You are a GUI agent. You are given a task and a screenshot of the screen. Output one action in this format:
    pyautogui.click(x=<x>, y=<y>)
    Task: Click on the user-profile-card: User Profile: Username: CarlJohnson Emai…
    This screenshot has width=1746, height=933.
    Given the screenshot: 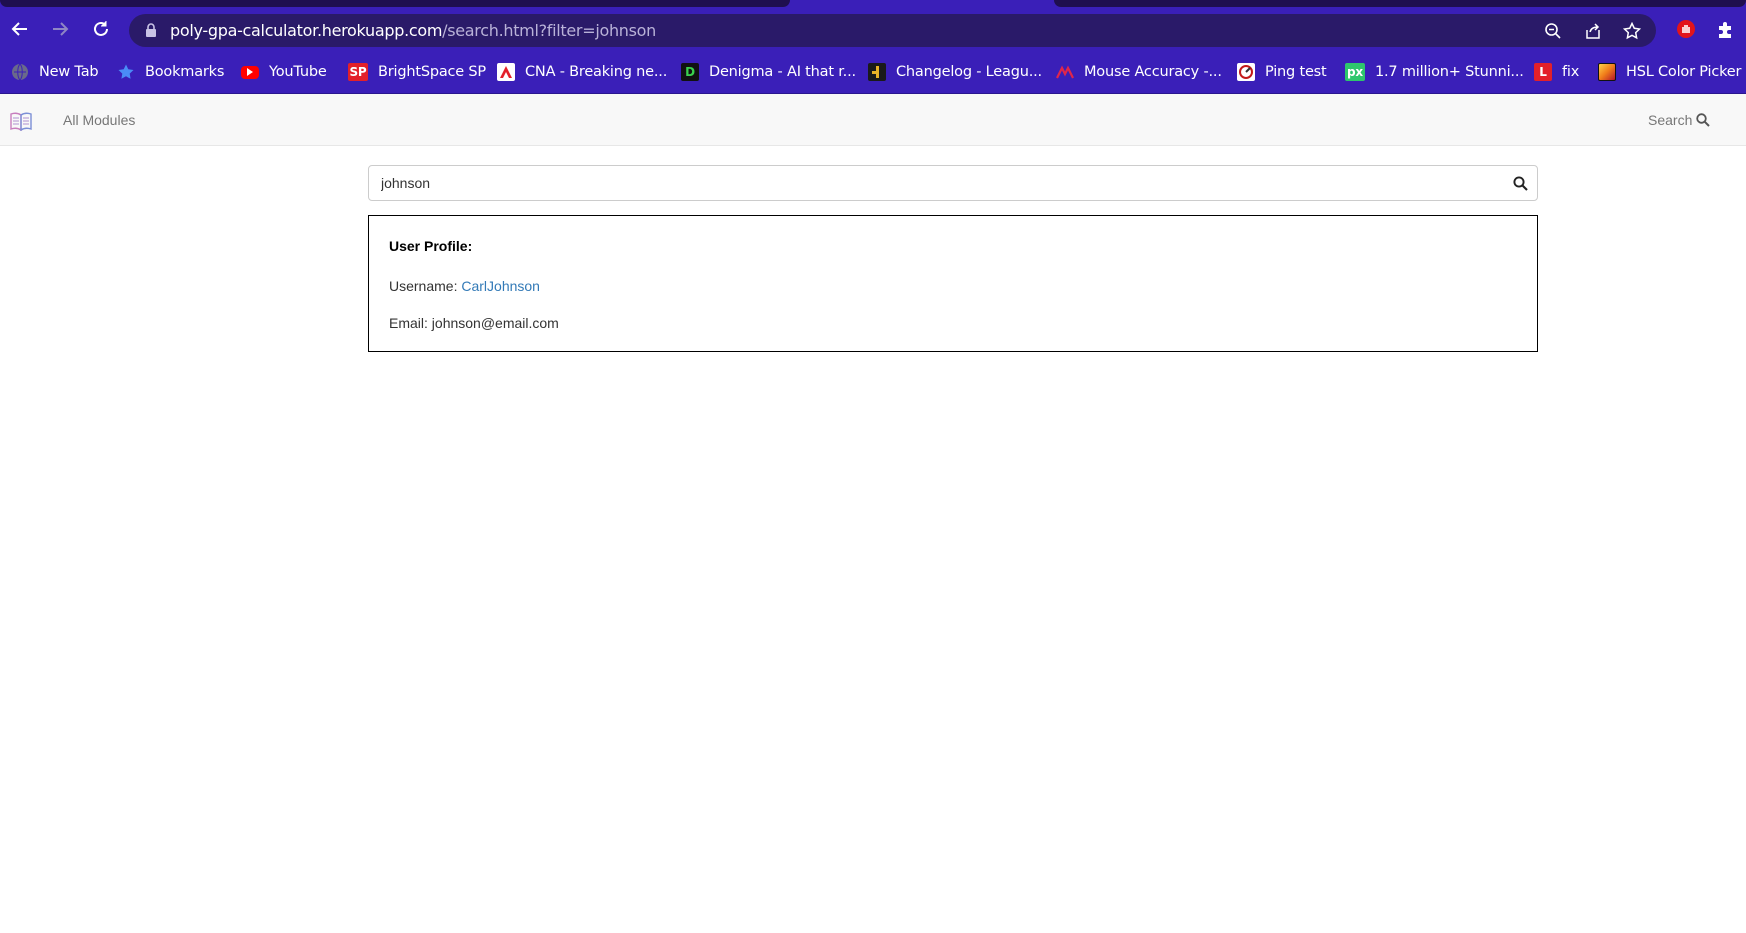 What is the action you would take?
    pyautogui.click(x=953, y=283)
    